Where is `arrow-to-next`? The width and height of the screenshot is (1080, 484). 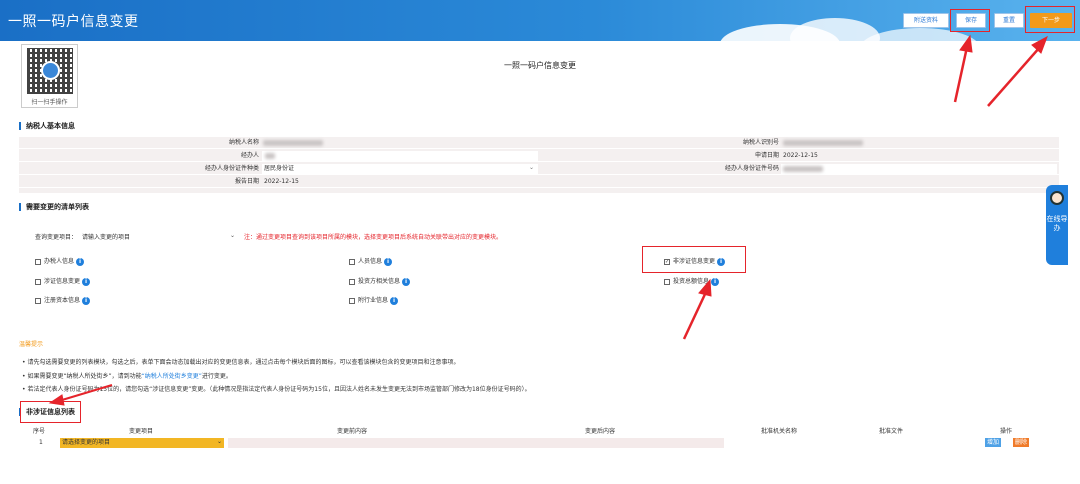
arrow-to-next is located at coordinates (1014, 76).